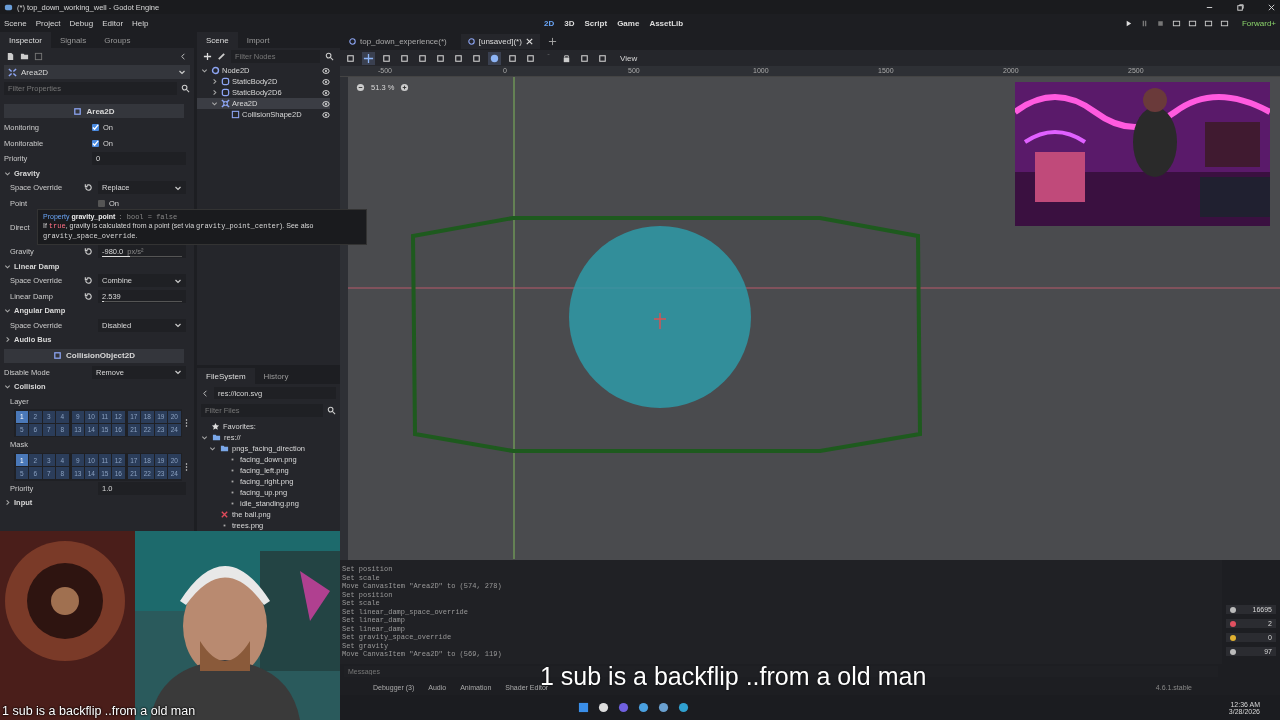 The width and height of the screenshot is (1280, 720). I want to click on godot-taskbar-icon, so click(663, 707).